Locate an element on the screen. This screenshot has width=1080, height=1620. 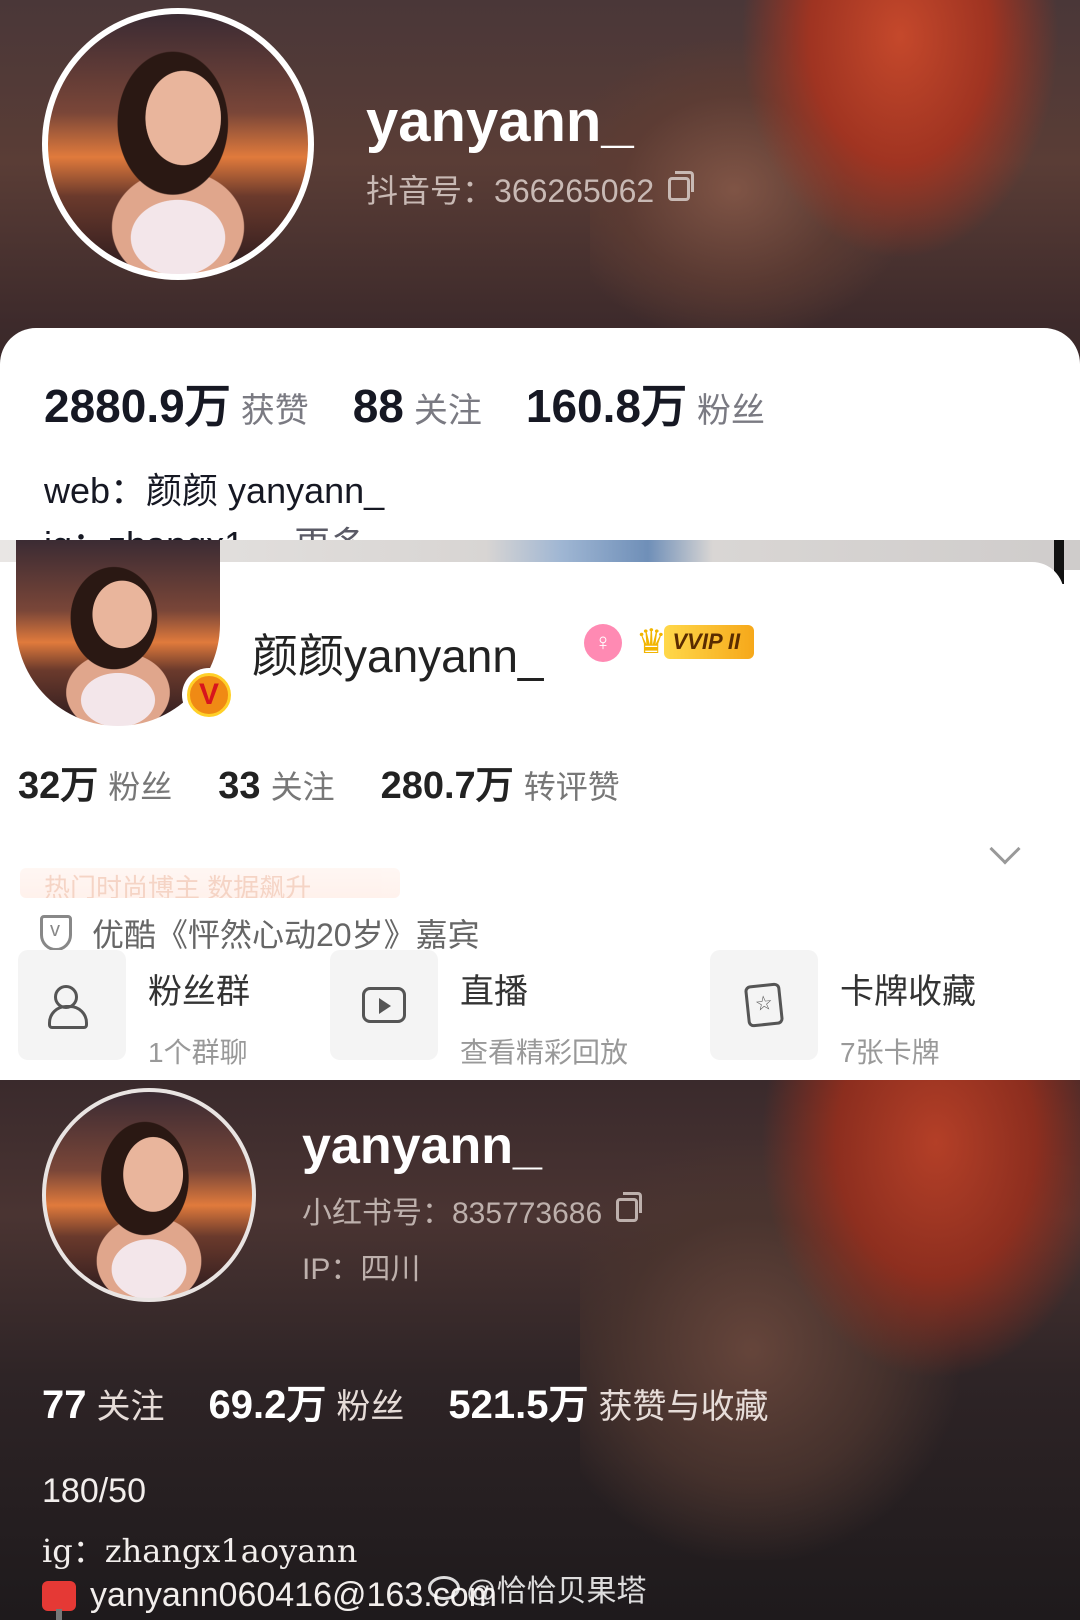
shortcut-row: 粉丝群 1个群聊 直播 查看精彩回放 卡牌收藏 7张卡牌 is located at coordinates (548, 1009).